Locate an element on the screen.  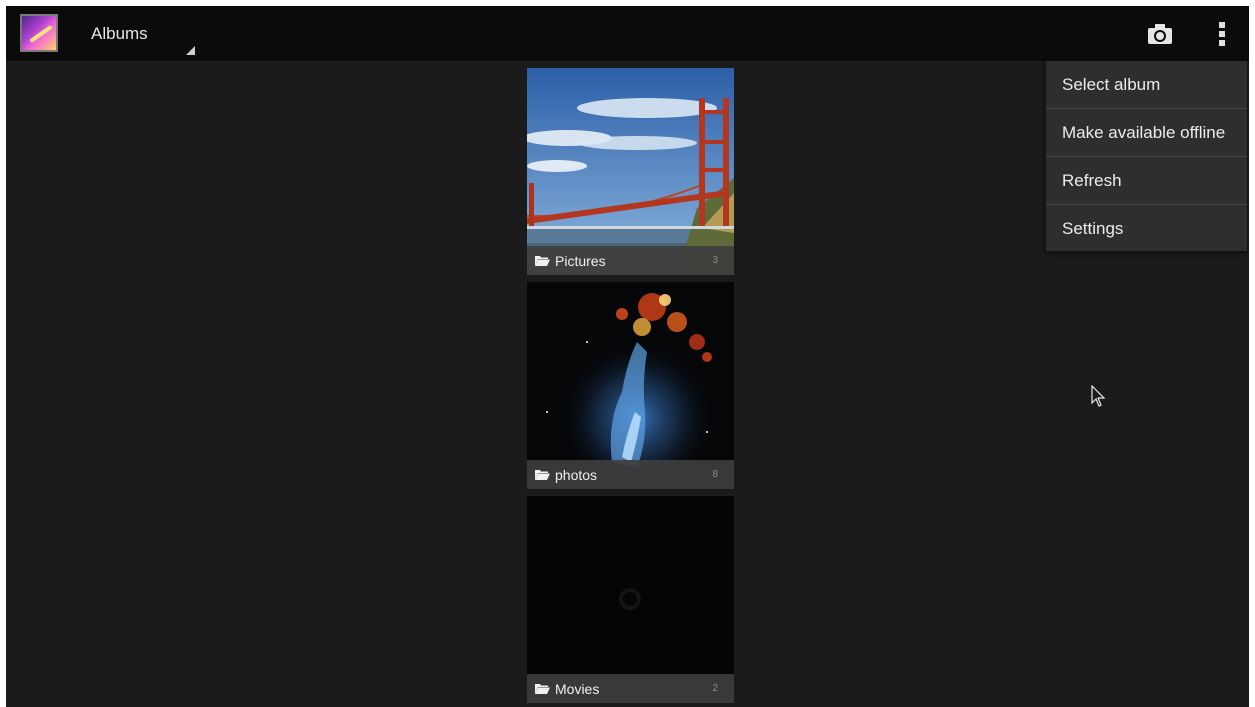
album-count: 2 is located at coordinates (715, 688).